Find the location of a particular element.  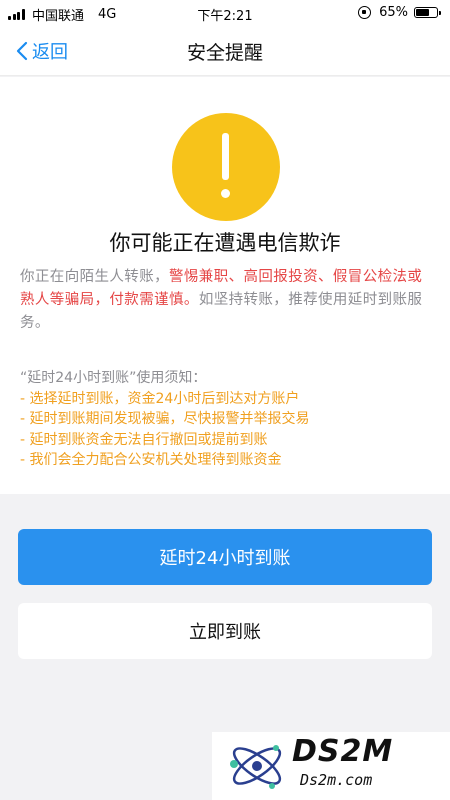

notice-item: - 延时到账资金无法自行撤回或提前到账 is located at coordinates (144, 439).